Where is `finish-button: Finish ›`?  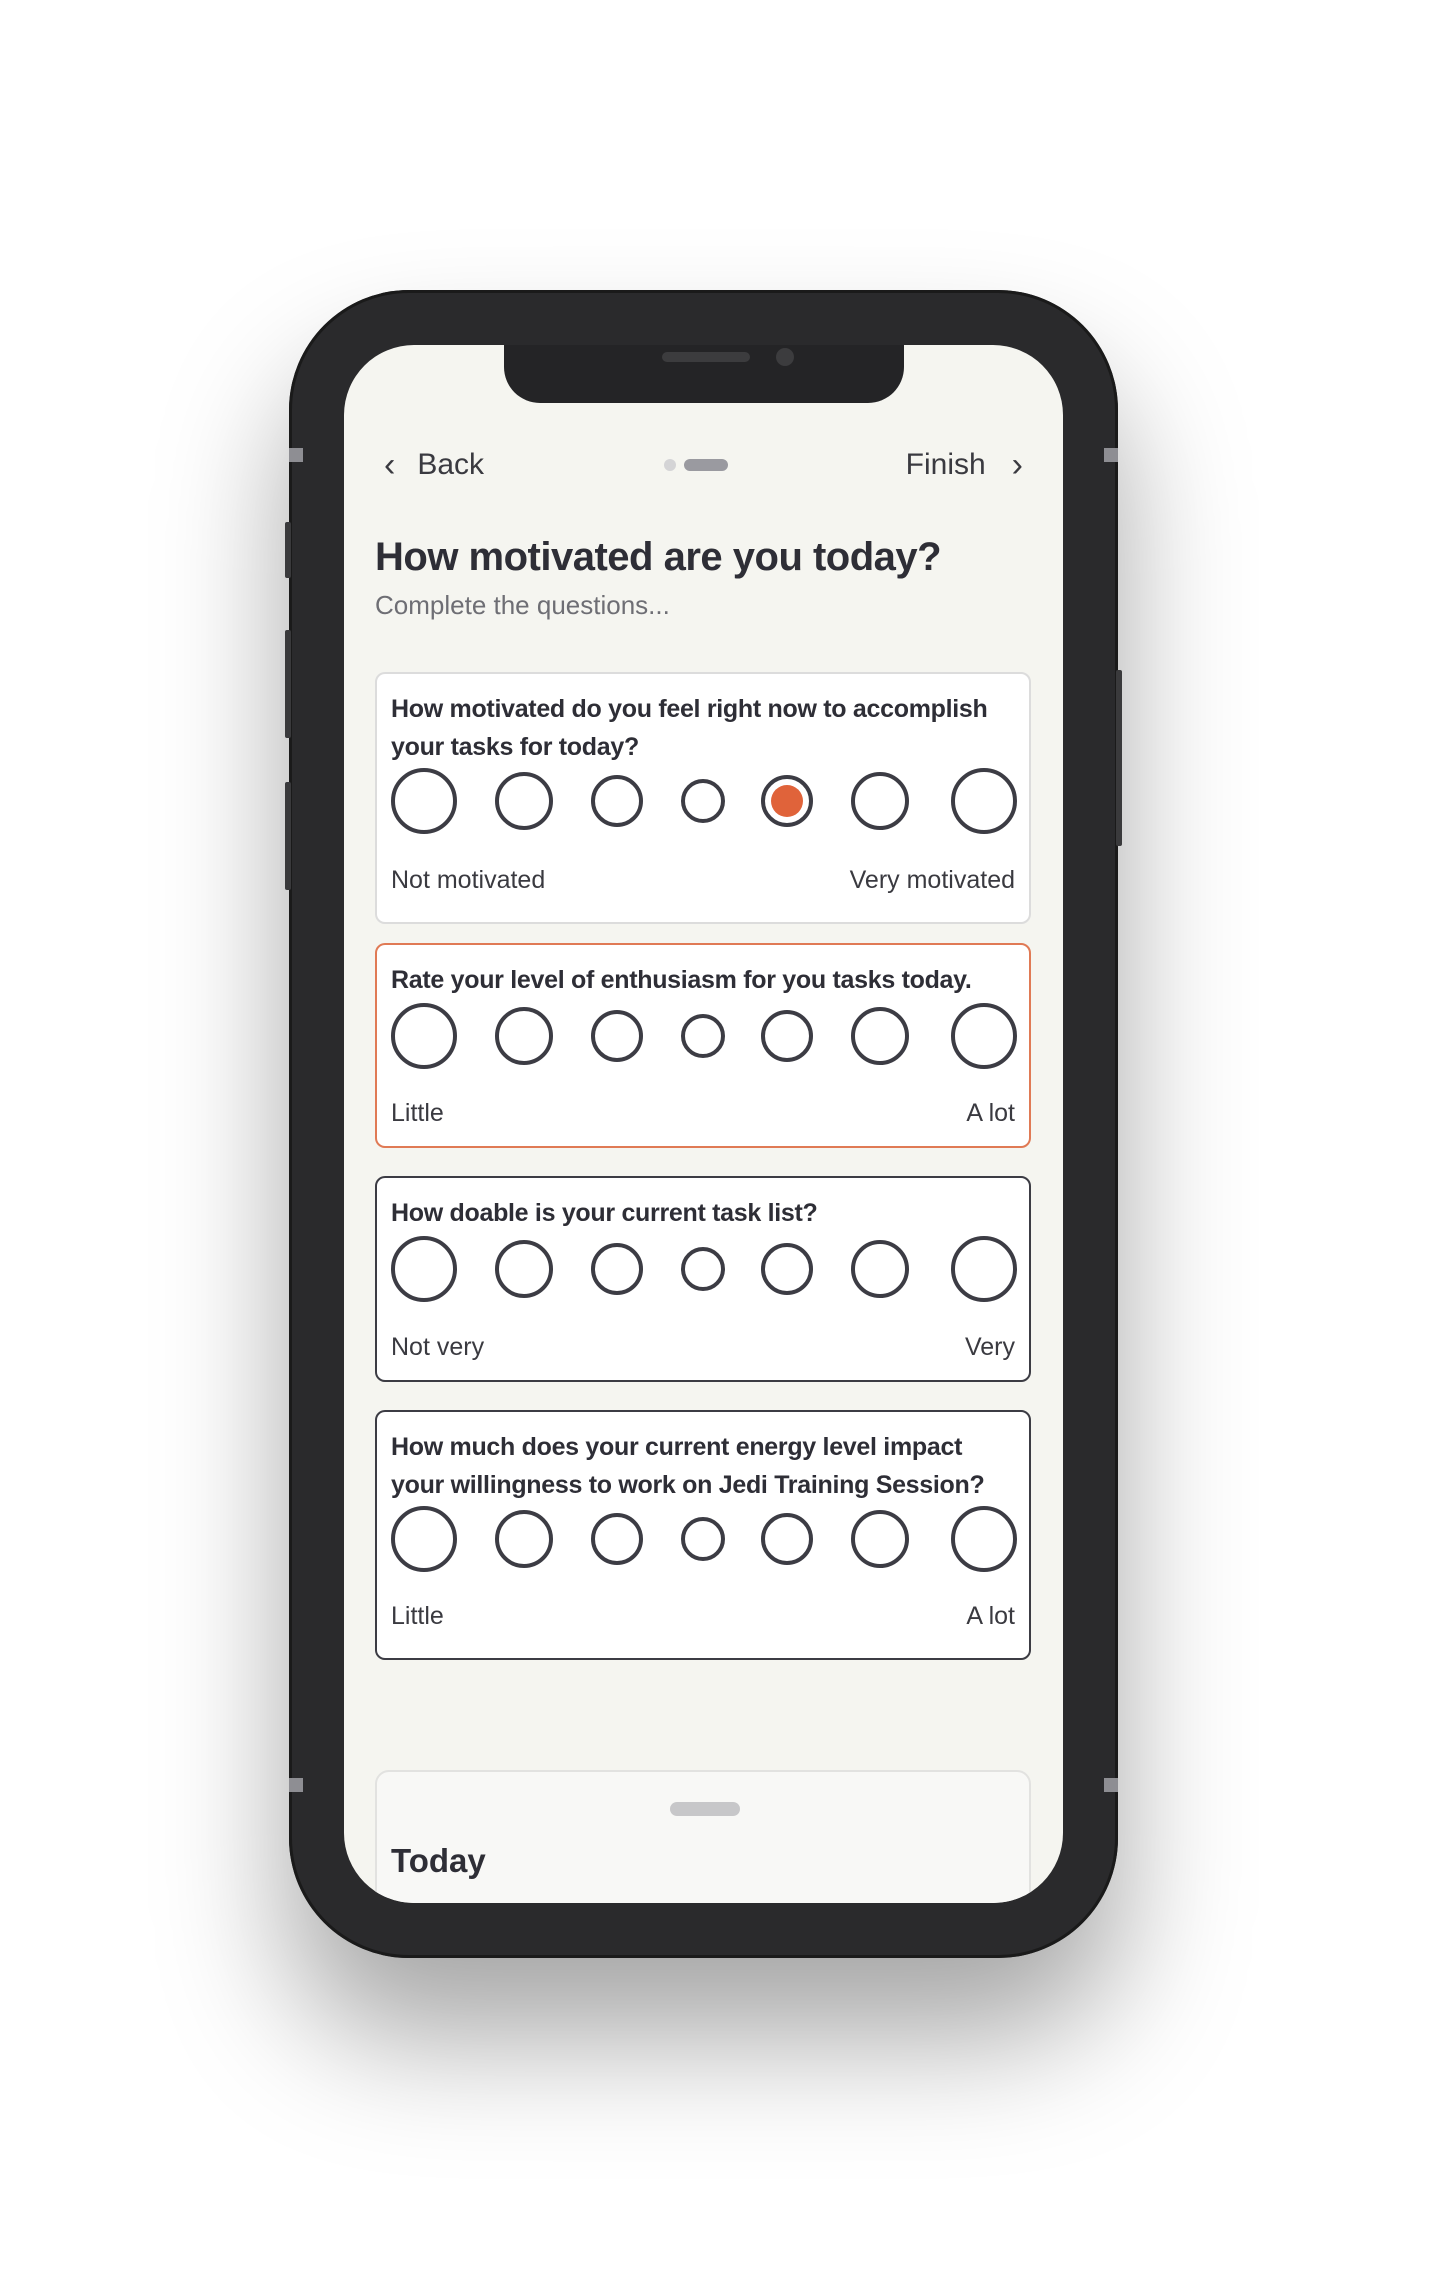 finish-button: Finish › is located at coordinates (964, 465).